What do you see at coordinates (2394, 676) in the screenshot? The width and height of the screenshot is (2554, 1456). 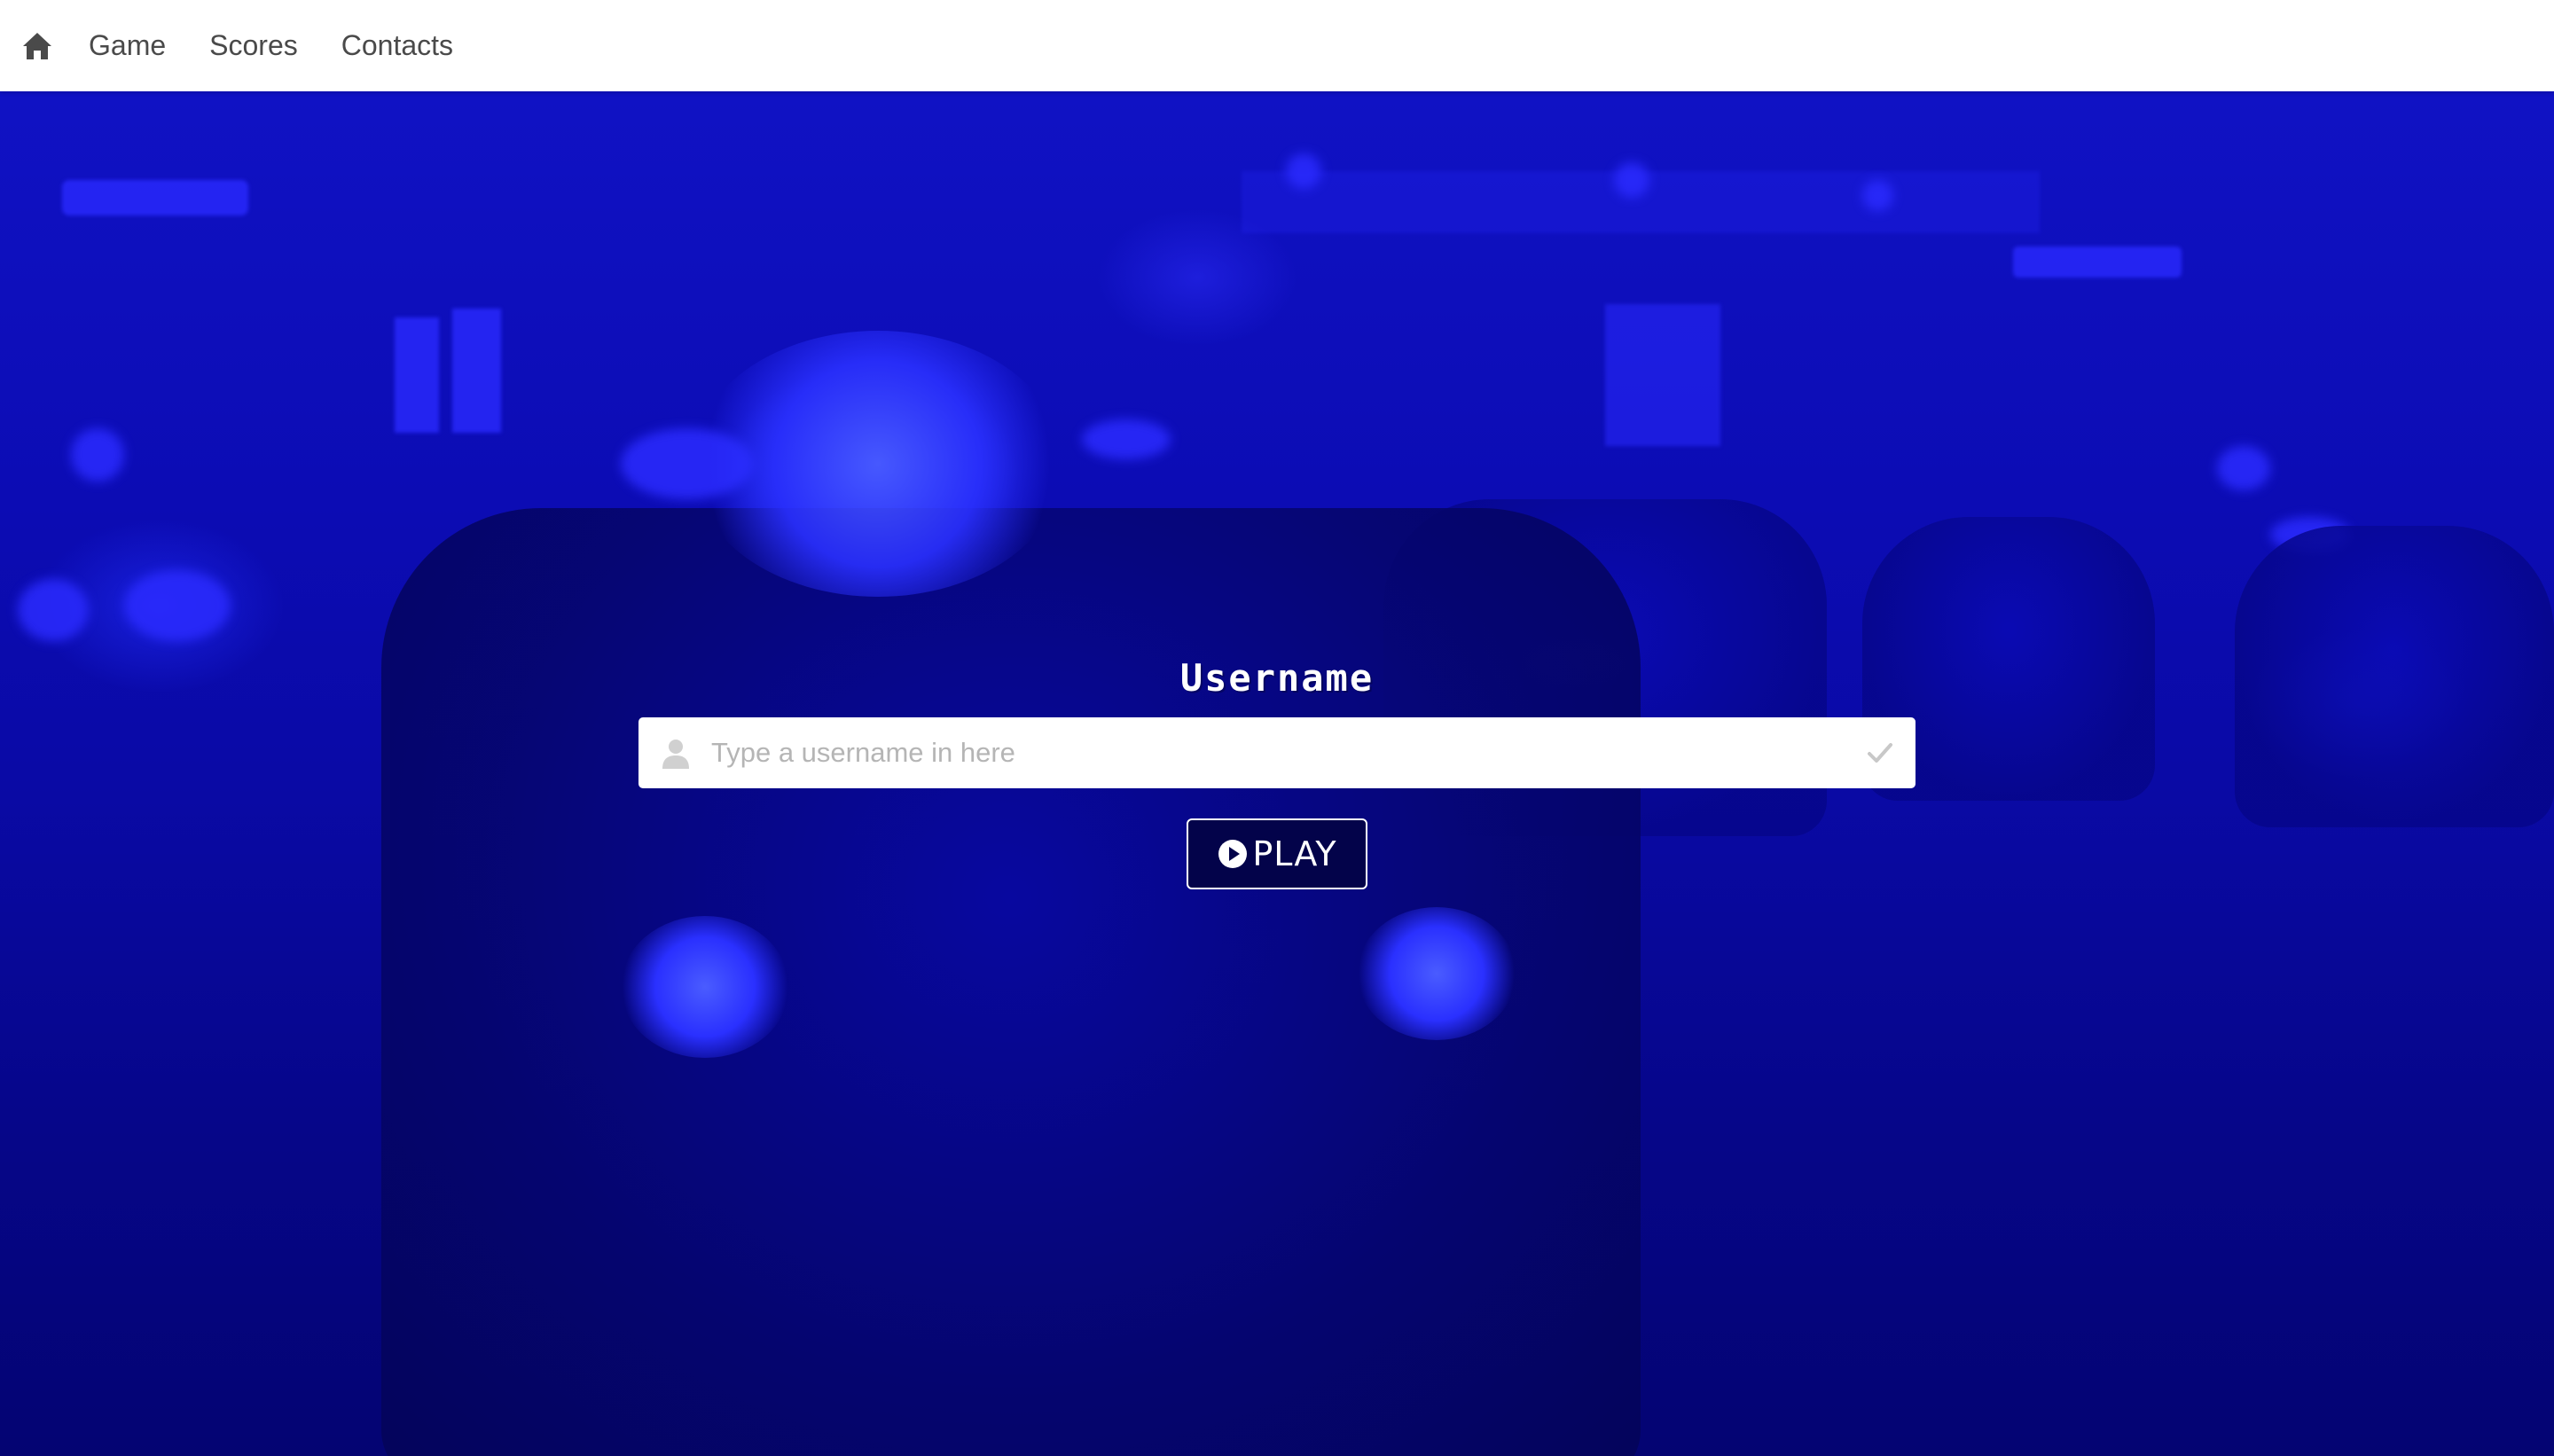 I see `background-car` at bounding box center [2394, 676].